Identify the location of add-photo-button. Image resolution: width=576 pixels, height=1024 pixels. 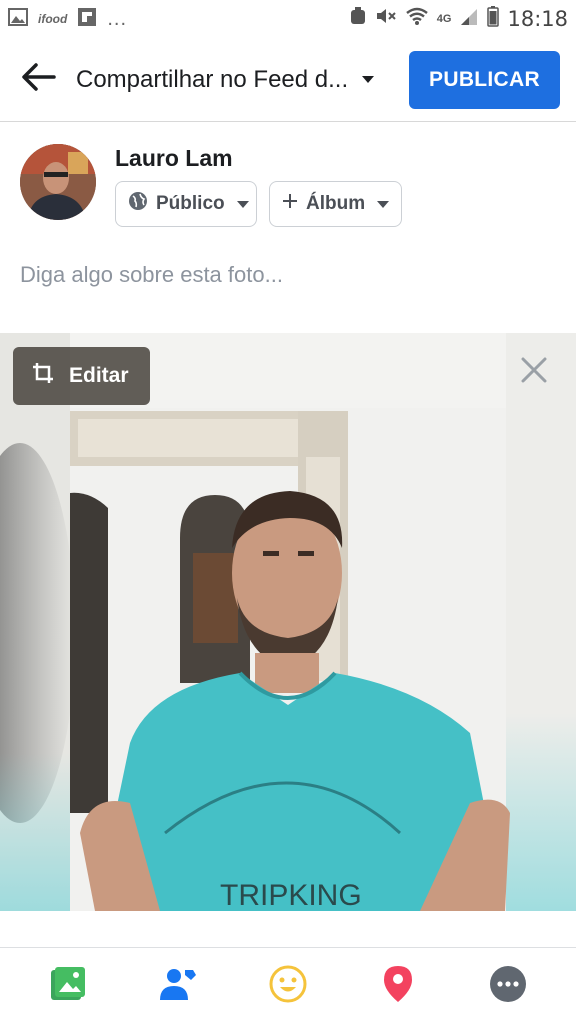
(68, 986).